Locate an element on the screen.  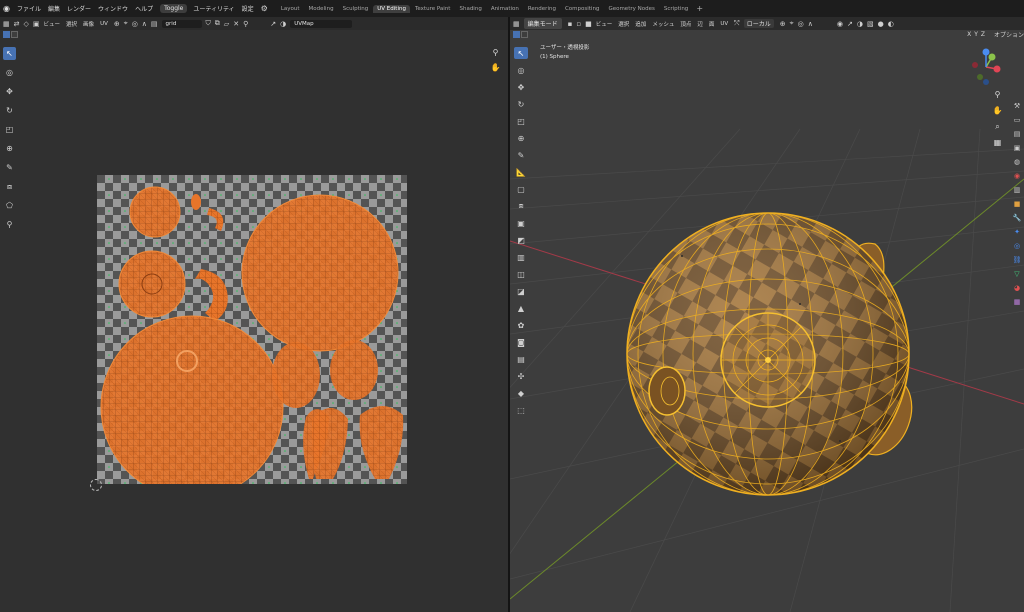
view-layer-props-icon: ▣ is located at coordinates (1017, 148).